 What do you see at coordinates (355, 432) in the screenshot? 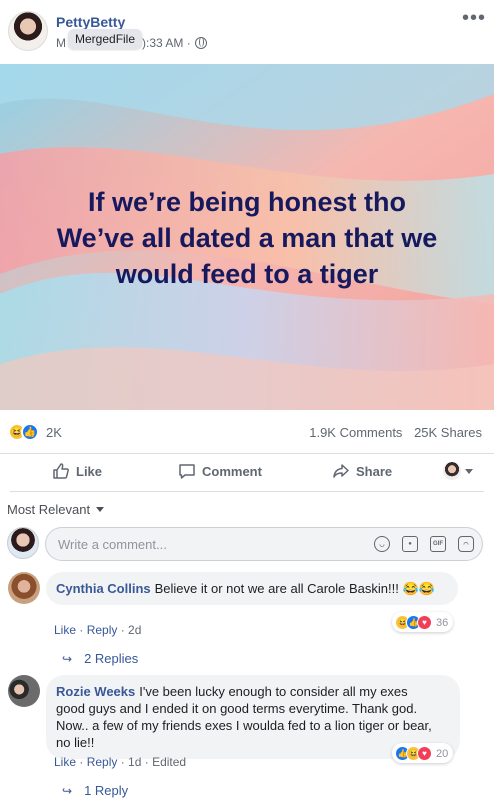
I see `comment-count: 1.9K Comments` at bounding box center [355, 432].